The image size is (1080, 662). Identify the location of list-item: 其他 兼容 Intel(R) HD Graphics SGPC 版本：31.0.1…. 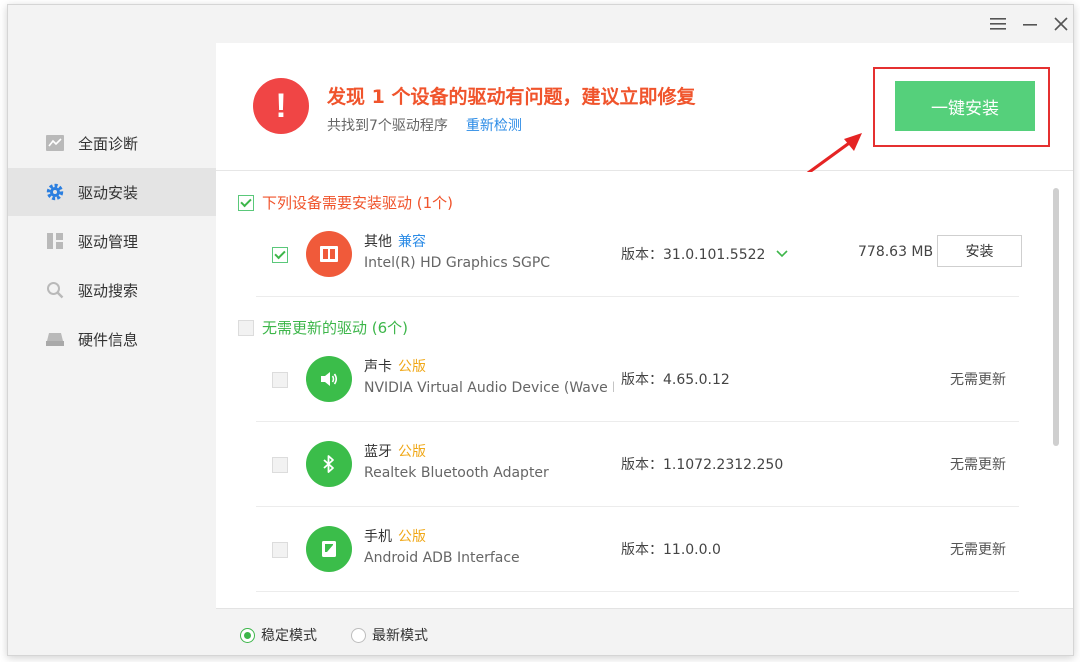
(639, 255).